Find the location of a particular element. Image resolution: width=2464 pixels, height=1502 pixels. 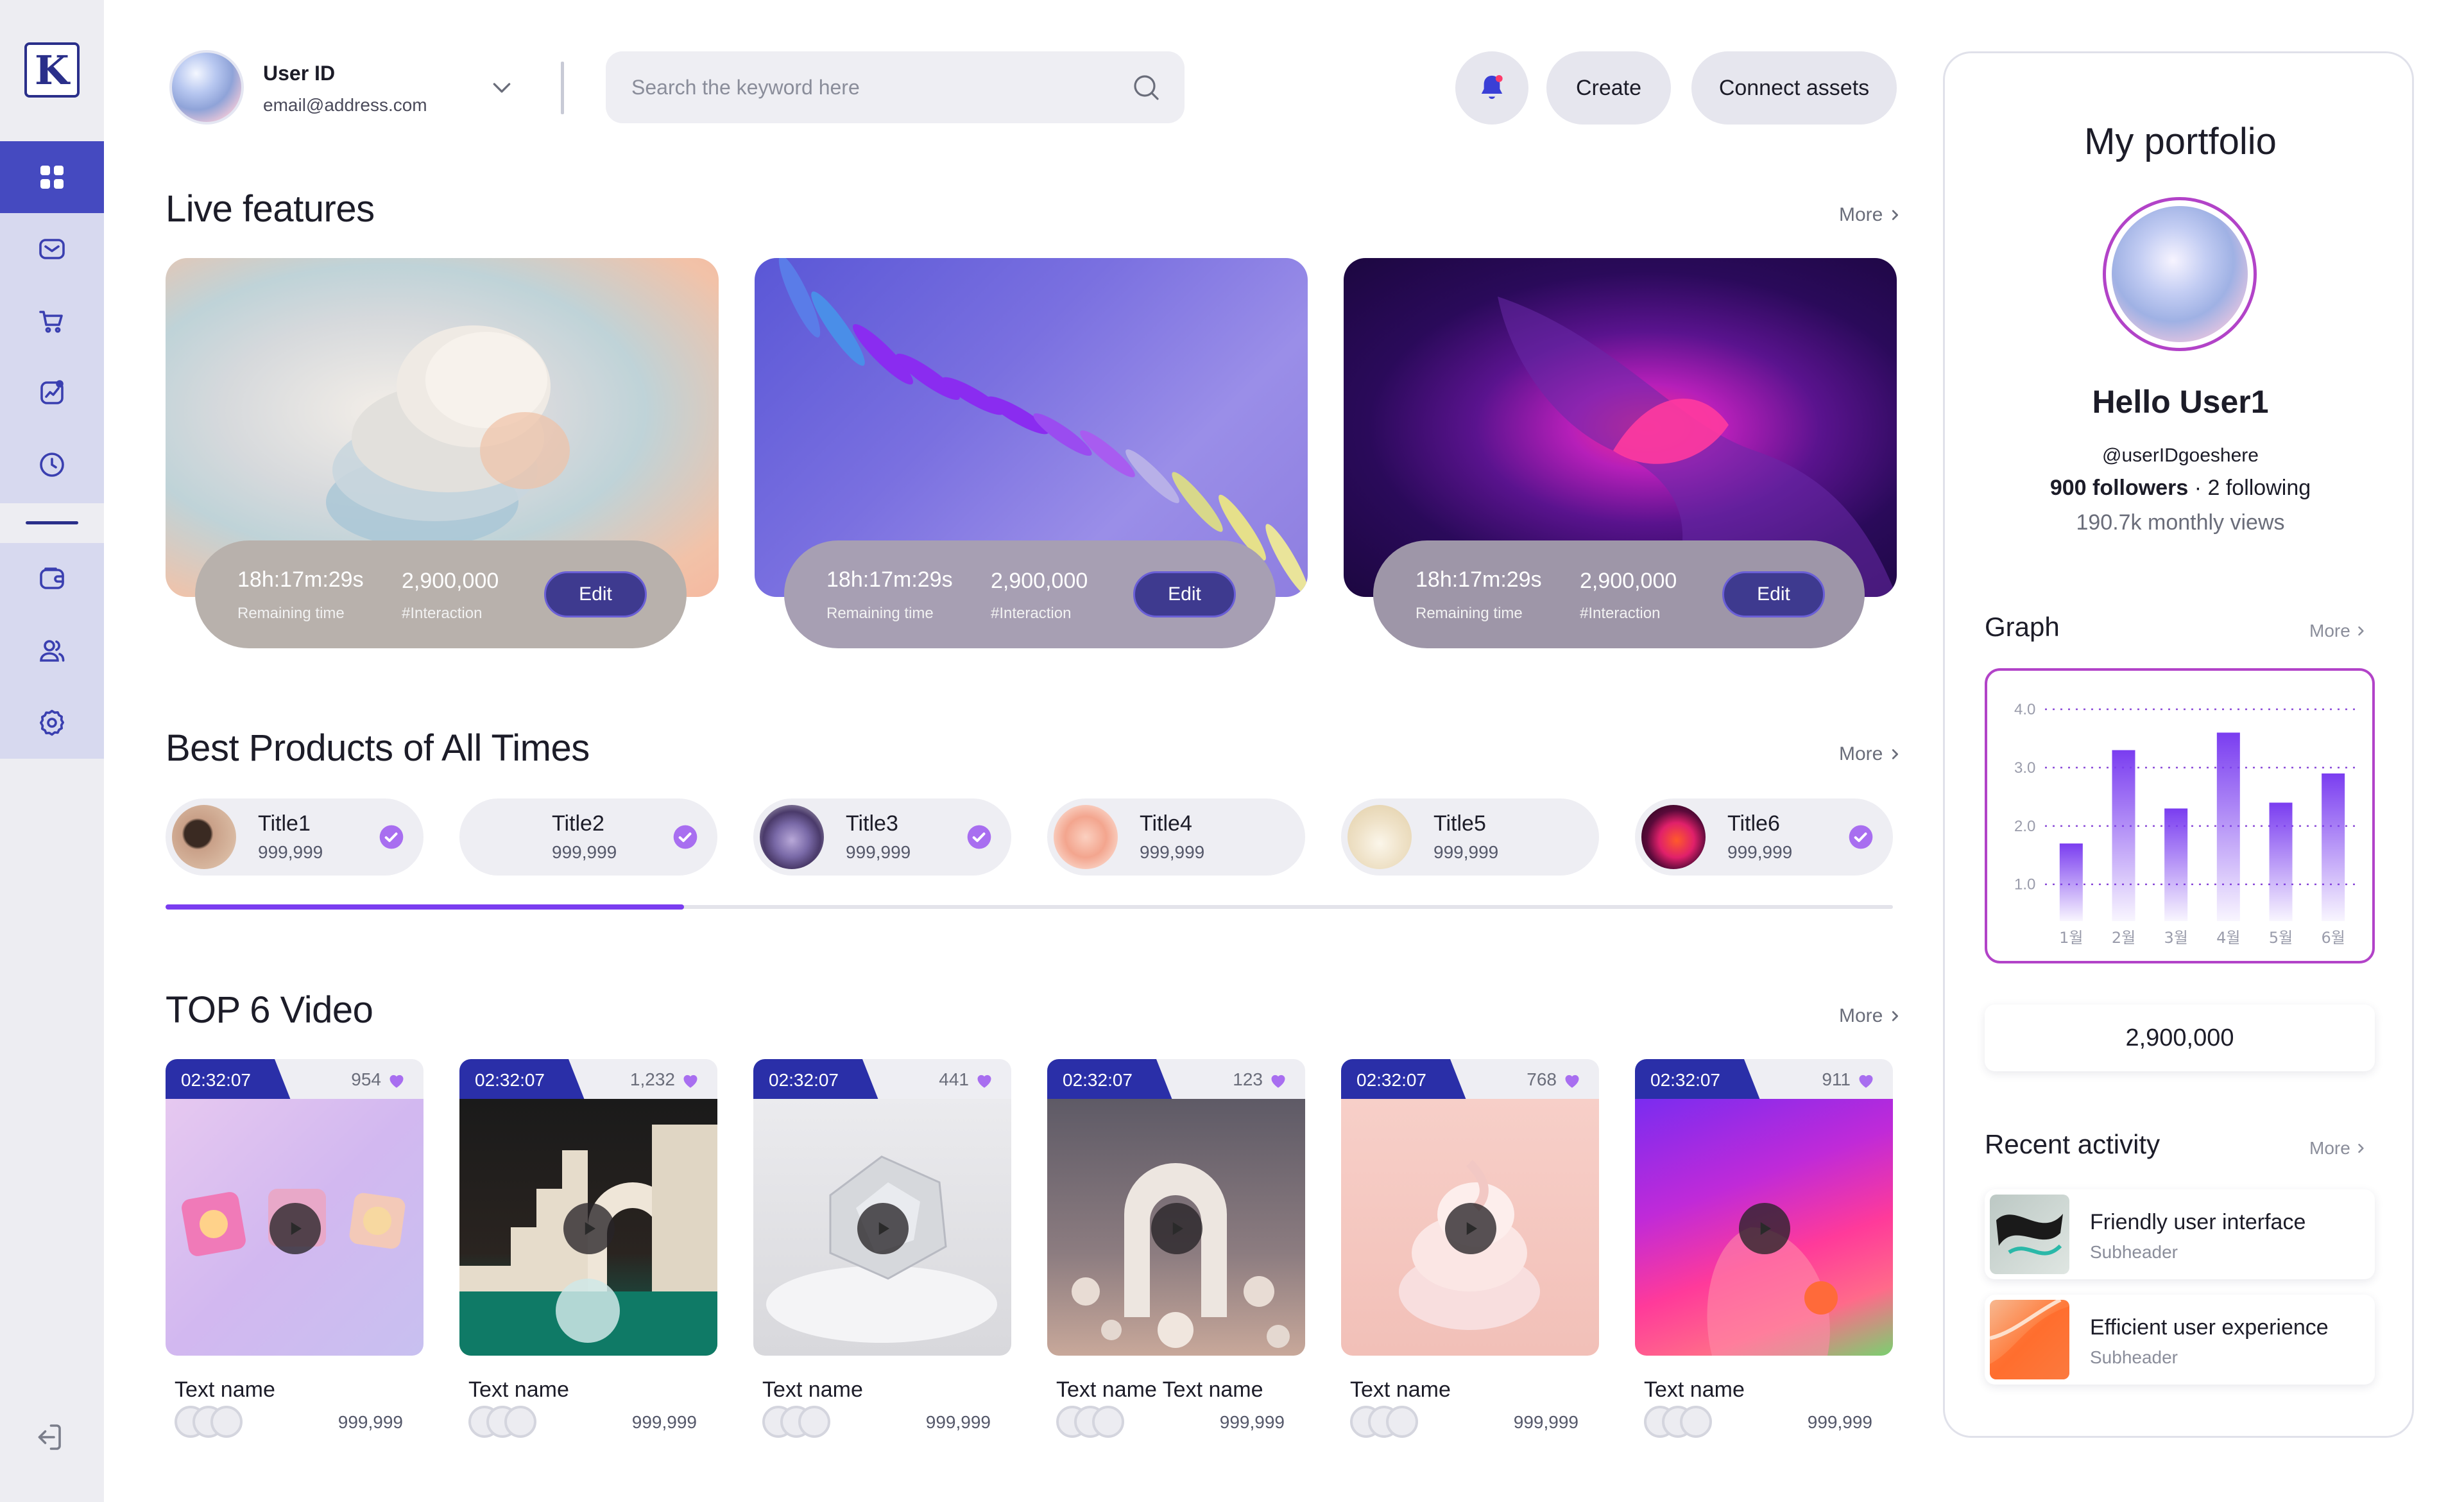

video-card: 02:32:07 123 is located at coordinates (1176, 1207).